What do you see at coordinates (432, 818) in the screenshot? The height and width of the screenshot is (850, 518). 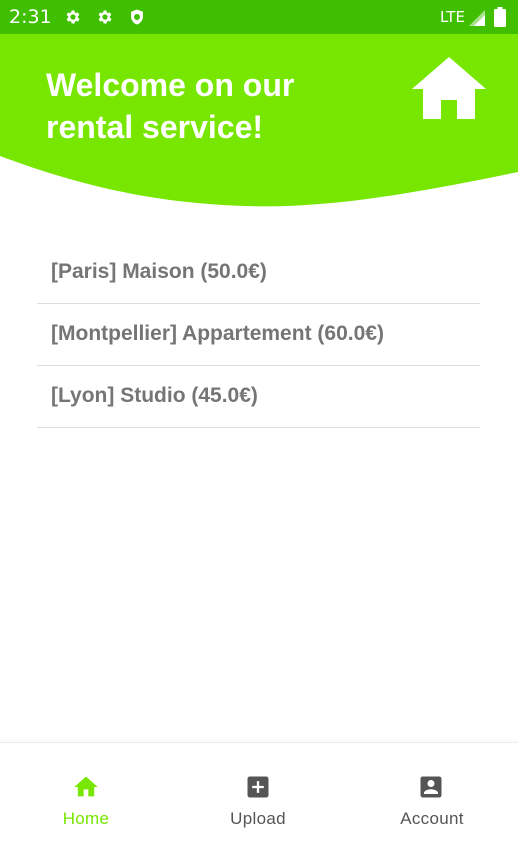 I see `nav-label-account: Account` at bounding box center [432, 818].